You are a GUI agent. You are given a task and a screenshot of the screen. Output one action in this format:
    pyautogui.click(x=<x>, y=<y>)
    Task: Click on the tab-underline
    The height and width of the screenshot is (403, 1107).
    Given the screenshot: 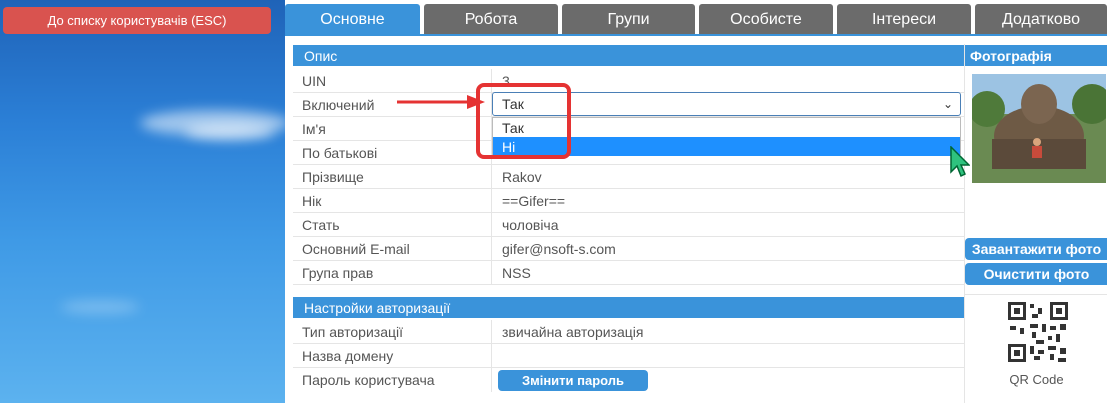 What is the action you would take?
    pyautogui.click(x=696, y=35)
    